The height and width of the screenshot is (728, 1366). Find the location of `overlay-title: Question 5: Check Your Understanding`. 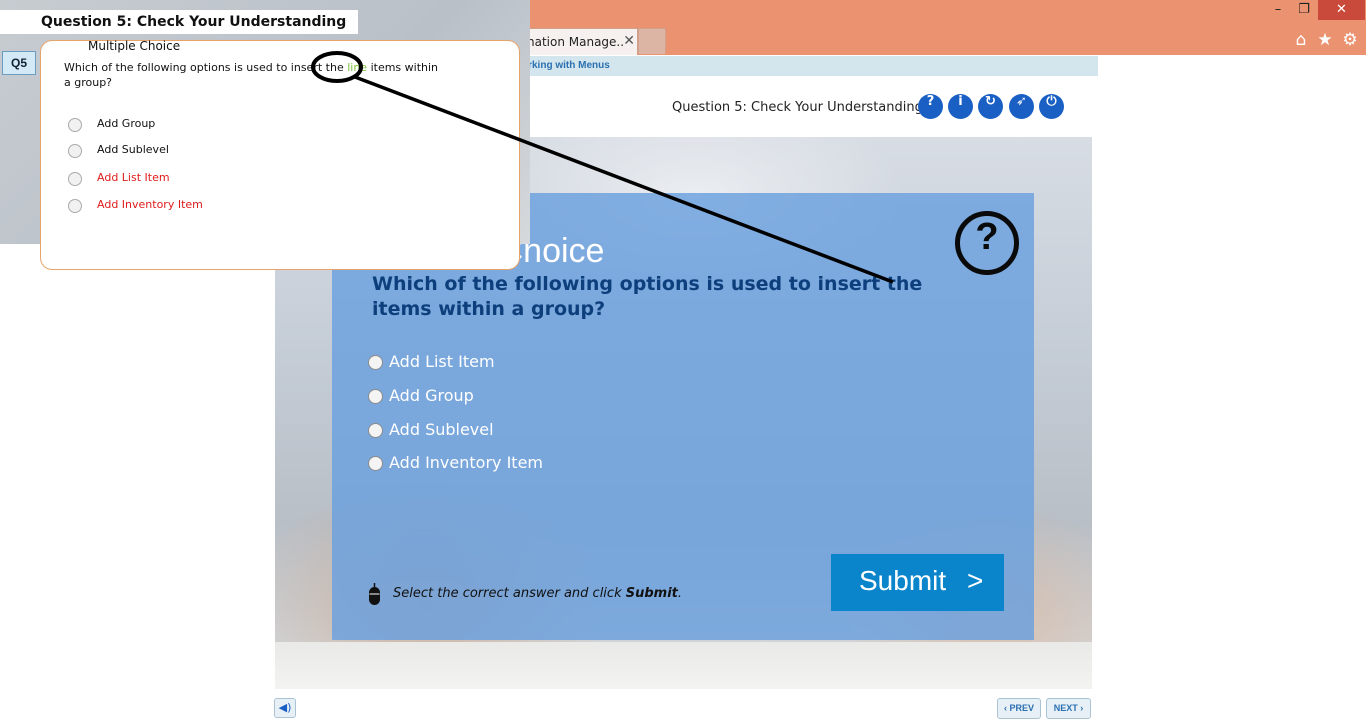

overlay-title: Question 5: Check Your Understanding is located at coordinates (194, 22).